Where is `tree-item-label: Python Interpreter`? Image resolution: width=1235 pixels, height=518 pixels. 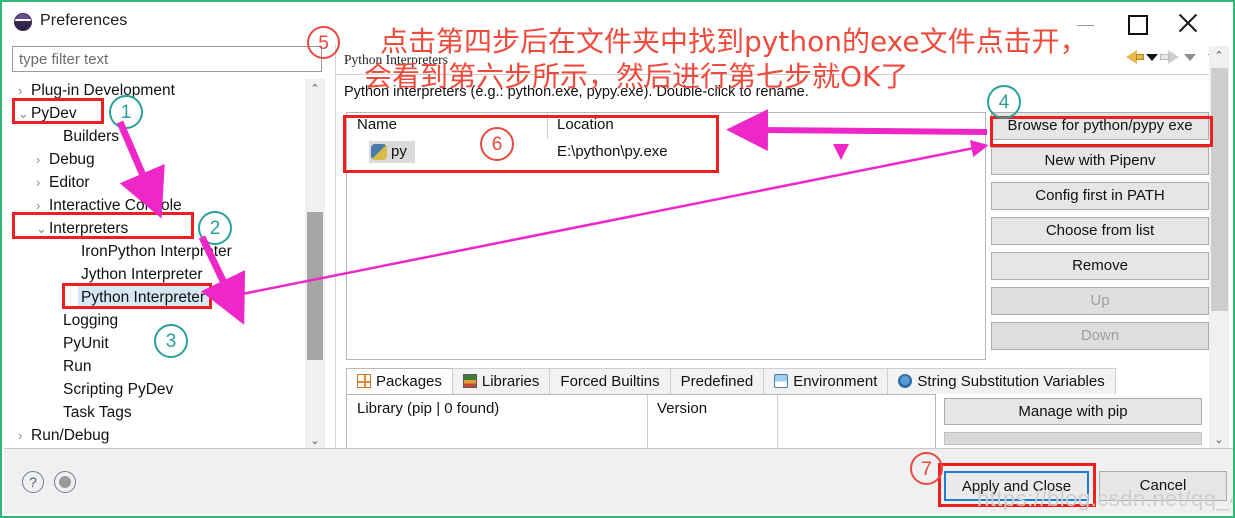
tree-item-label: Python Interpreter is located at coordinates (143, 297).